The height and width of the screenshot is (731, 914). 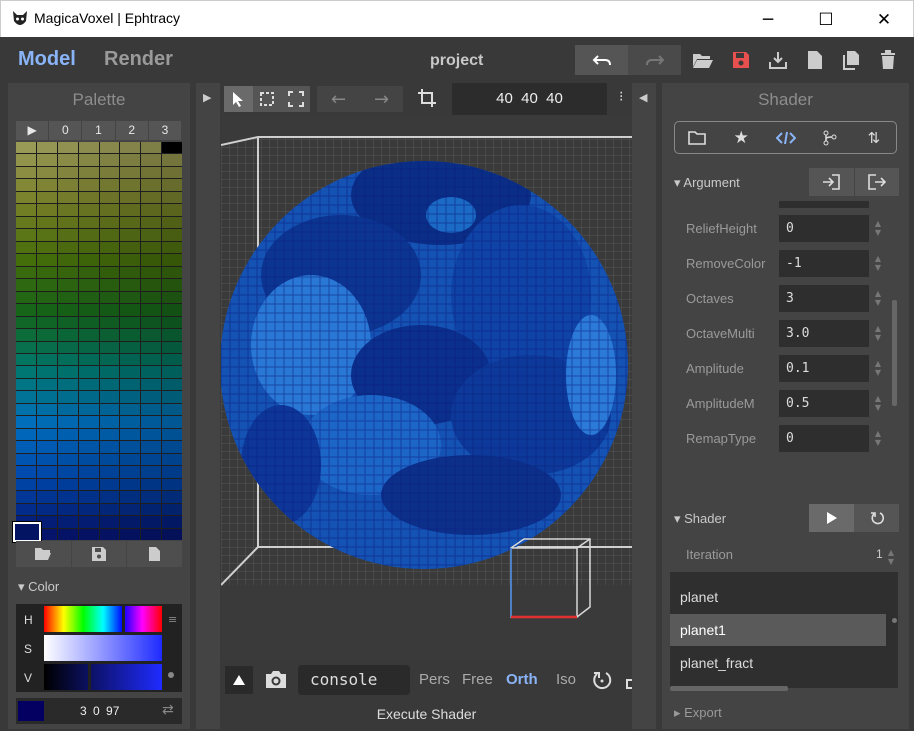 I want to click on palette-selected-swatch, so click(x=27, y=532).